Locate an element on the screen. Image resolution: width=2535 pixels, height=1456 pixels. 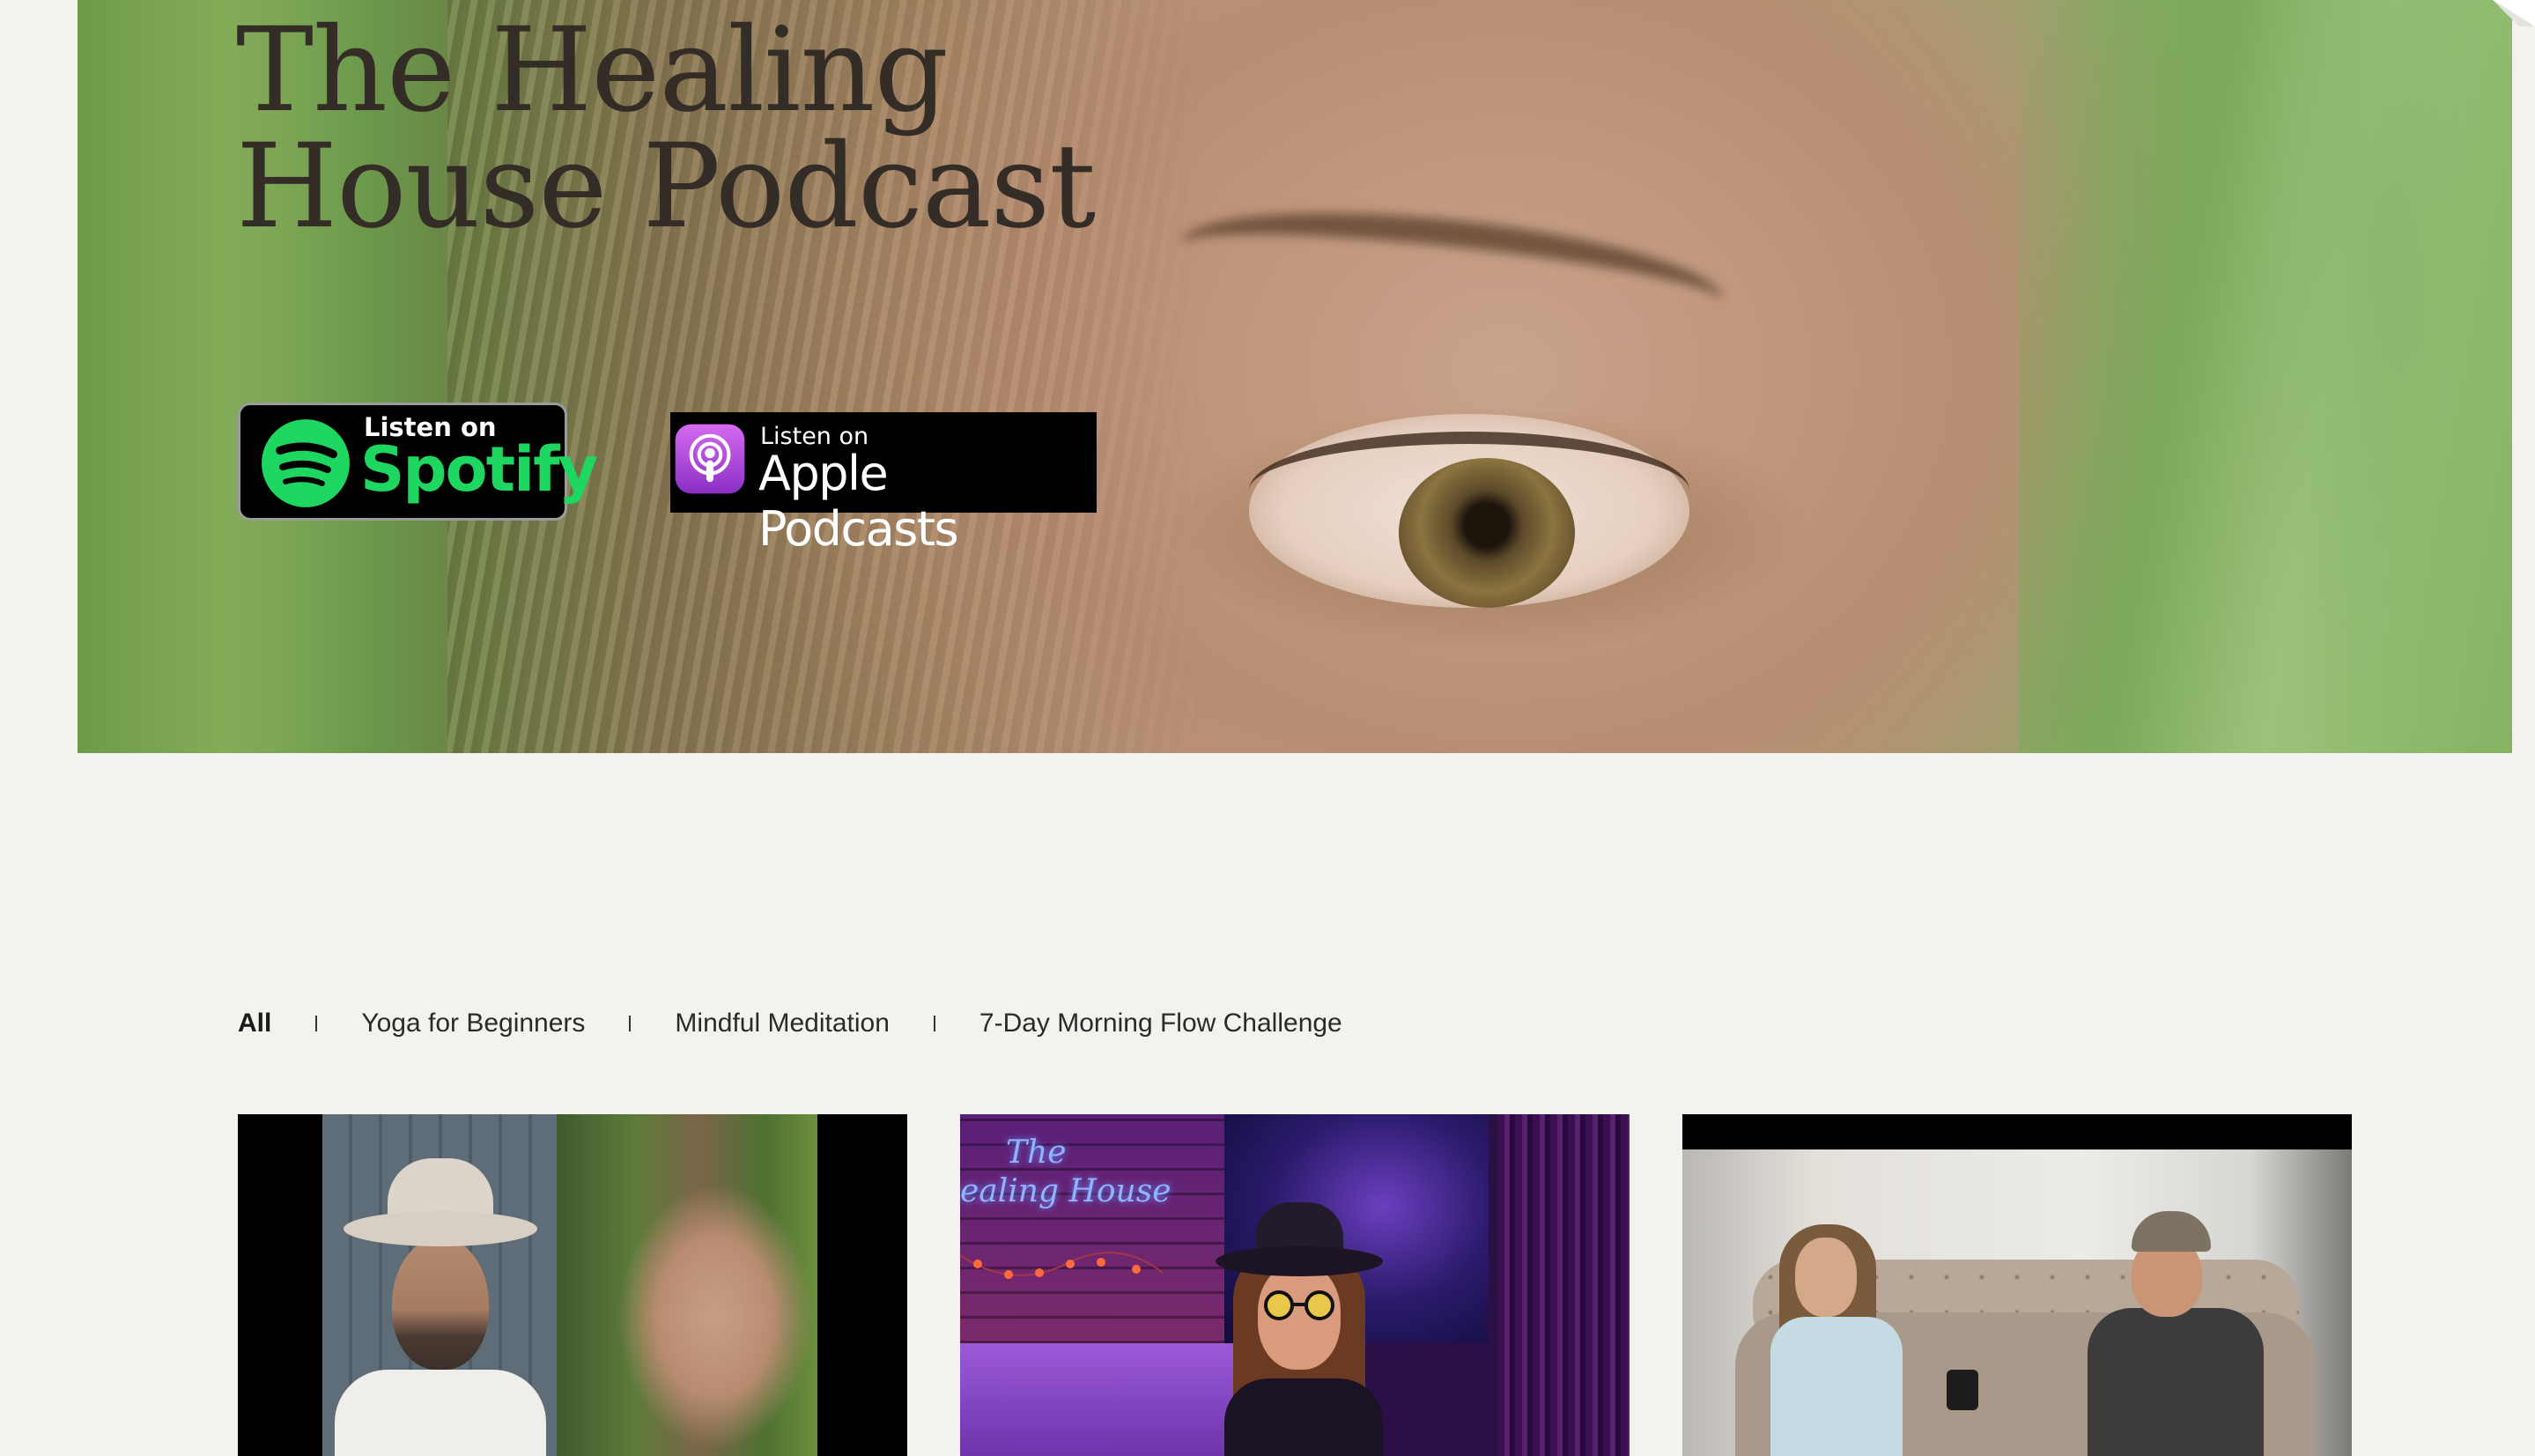
apple-badge-label: Apple Podcasts is located at coordinates (858, 501).